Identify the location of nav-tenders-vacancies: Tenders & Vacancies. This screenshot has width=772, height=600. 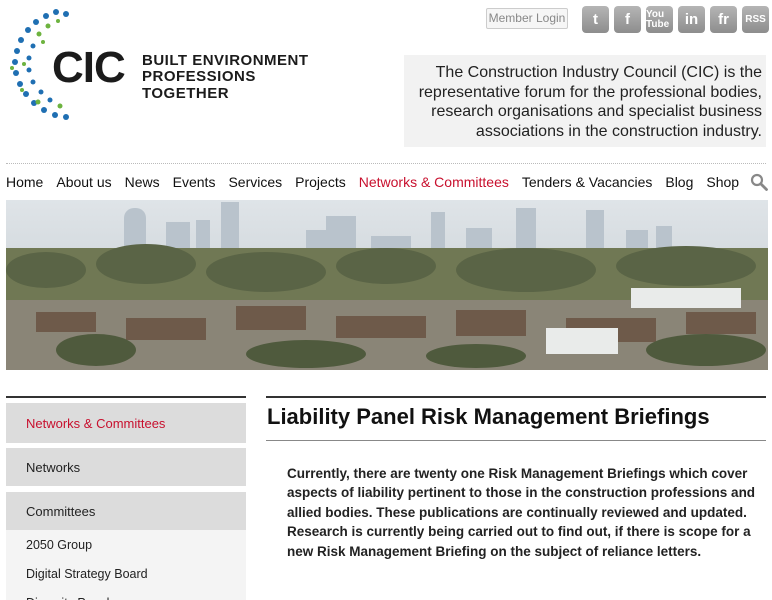
(587, 183).